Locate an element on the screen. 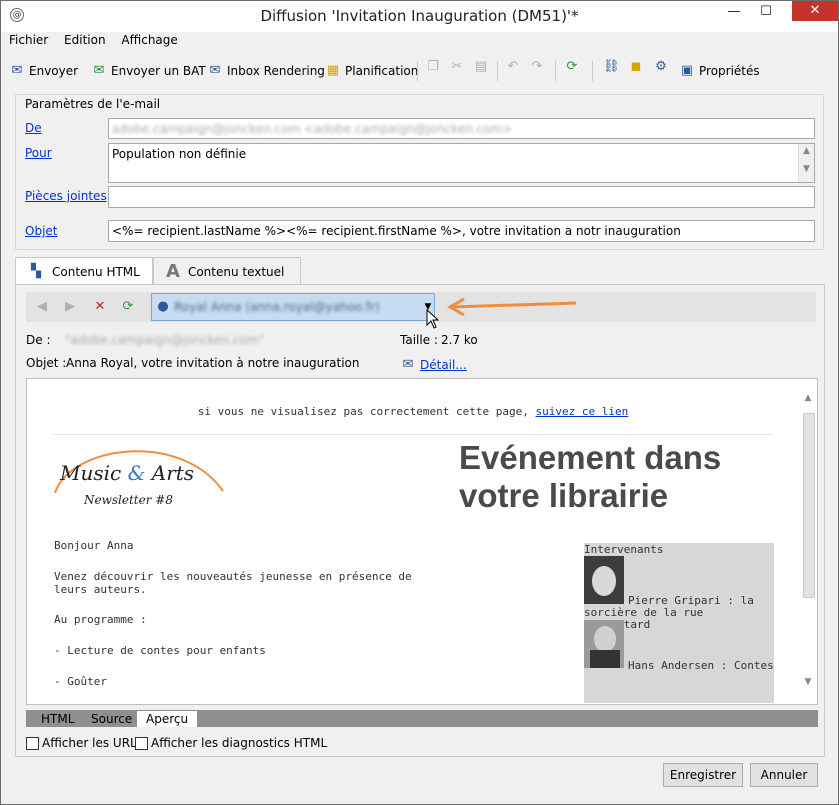 This screenshot has height=805, width=839. cancel-button: Annuler is located at coordinates (784, 775).